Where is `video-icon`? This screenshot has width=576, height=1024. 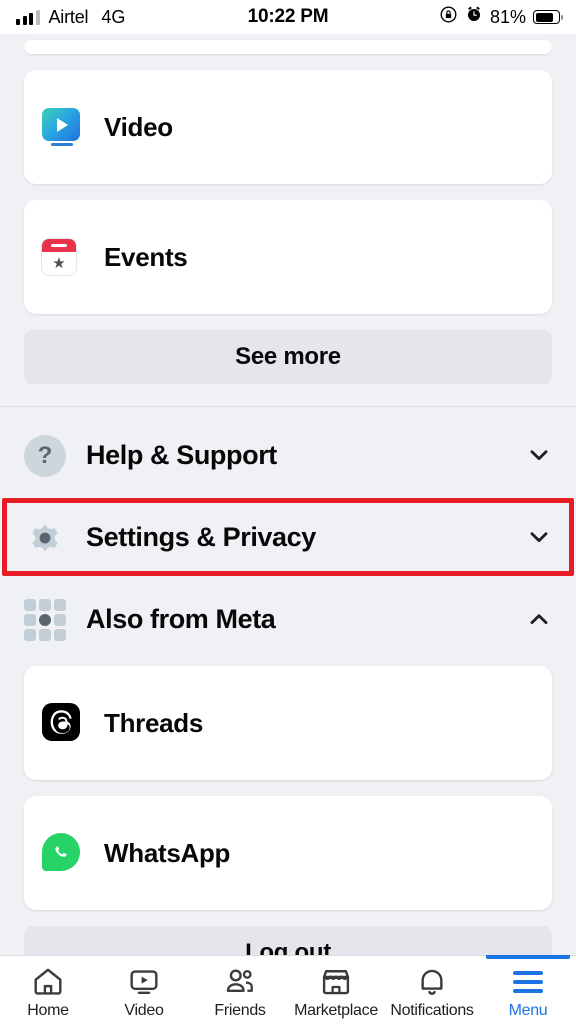 video-icon is located at coordinates (62, 127).